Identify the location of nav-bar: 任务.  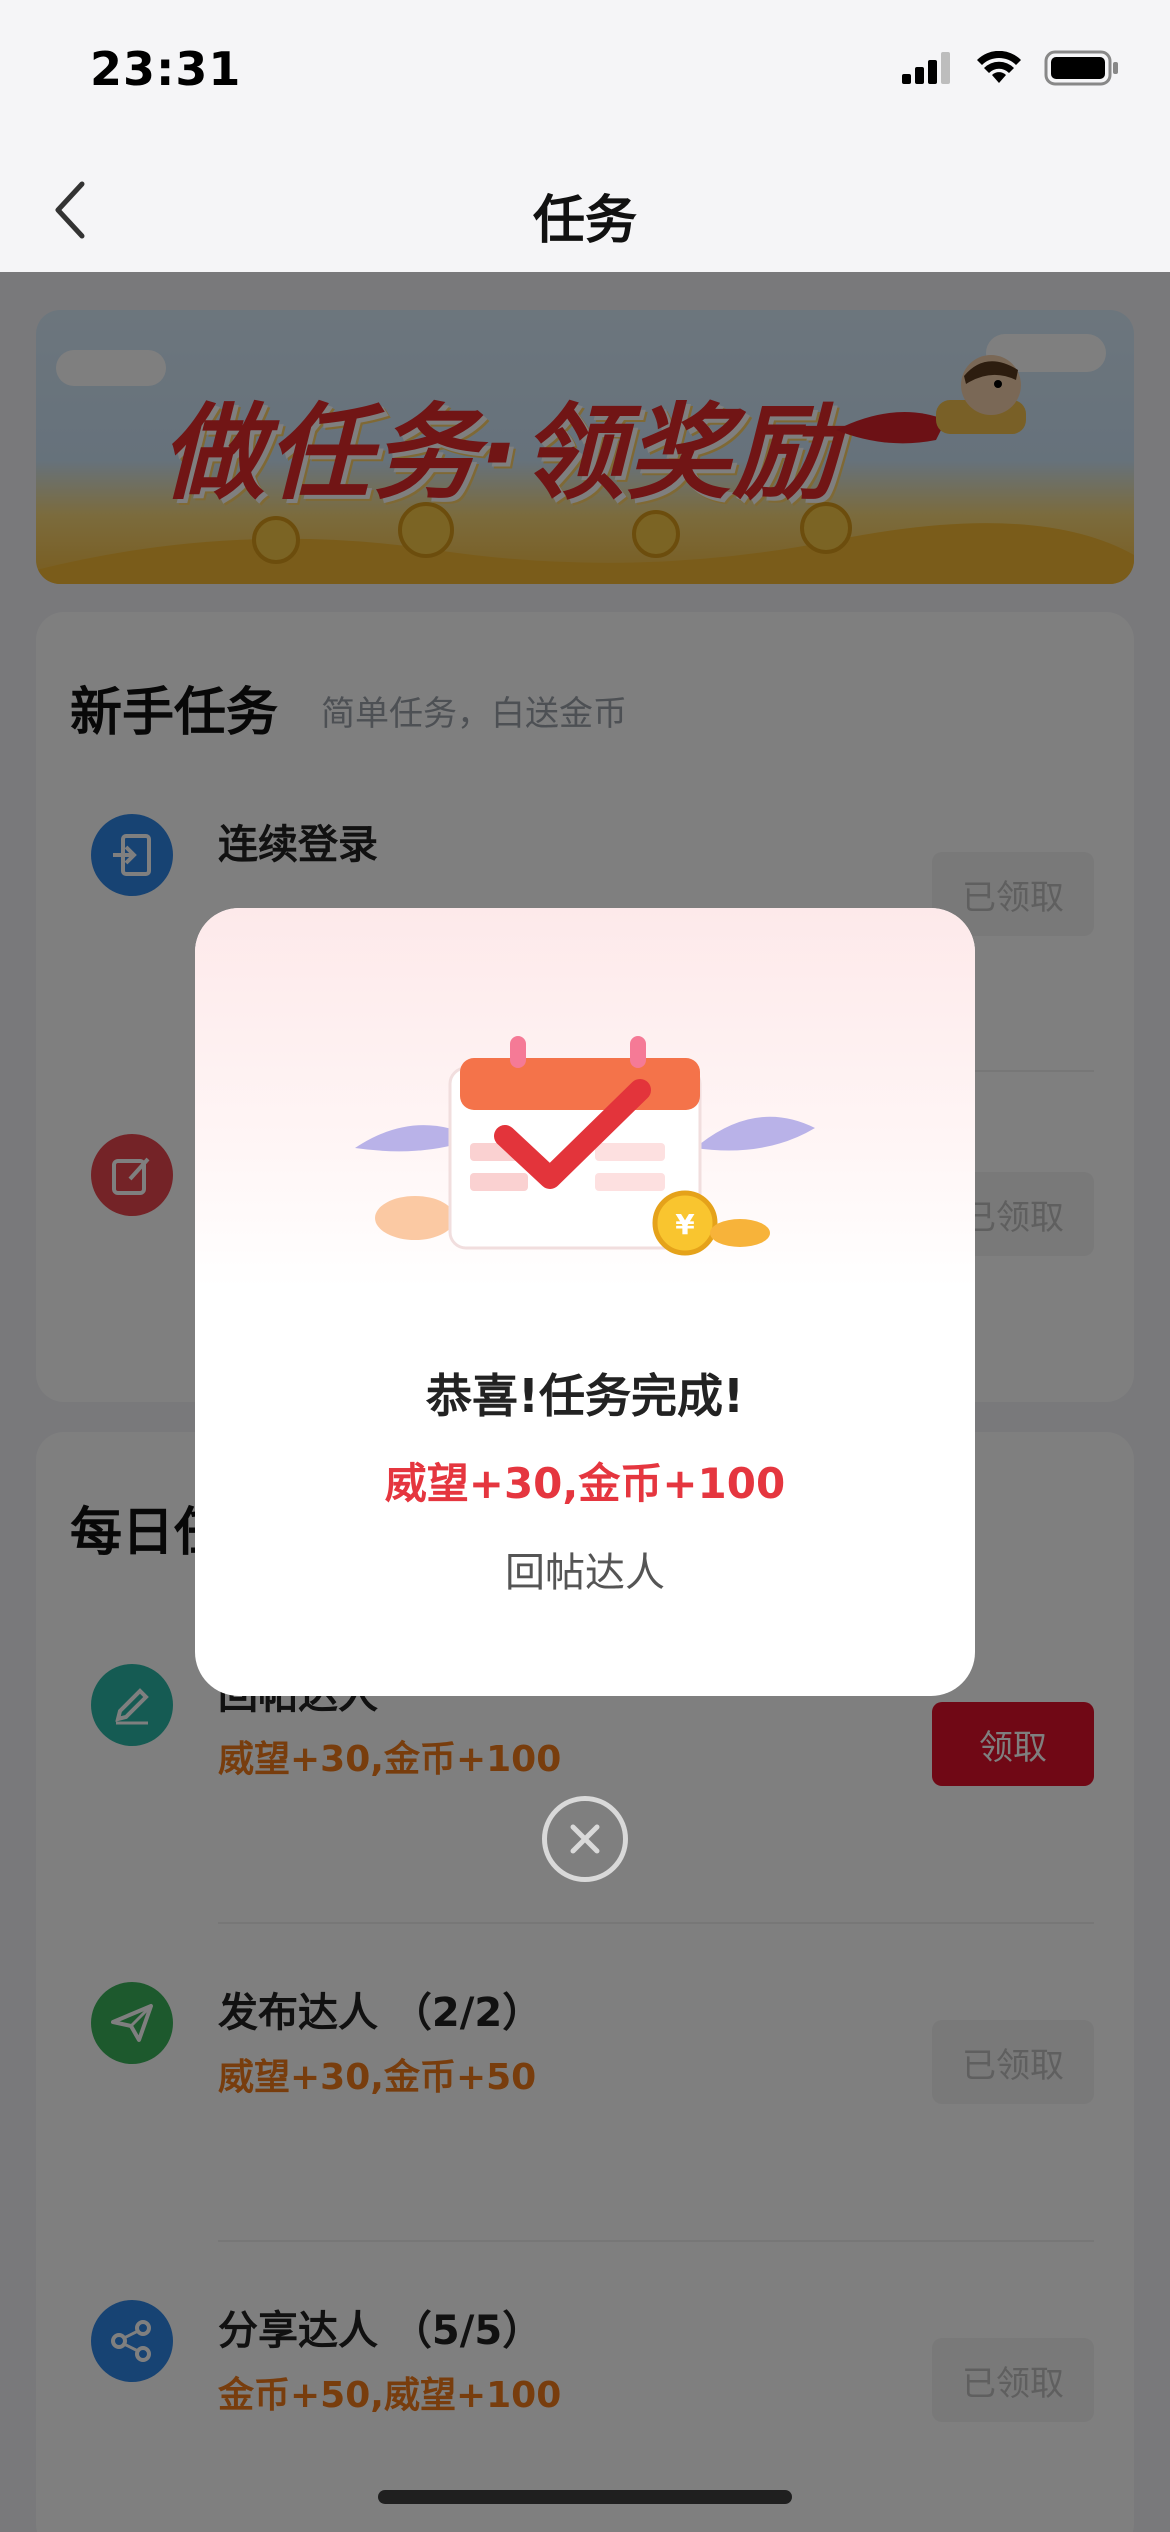
(585, 211).